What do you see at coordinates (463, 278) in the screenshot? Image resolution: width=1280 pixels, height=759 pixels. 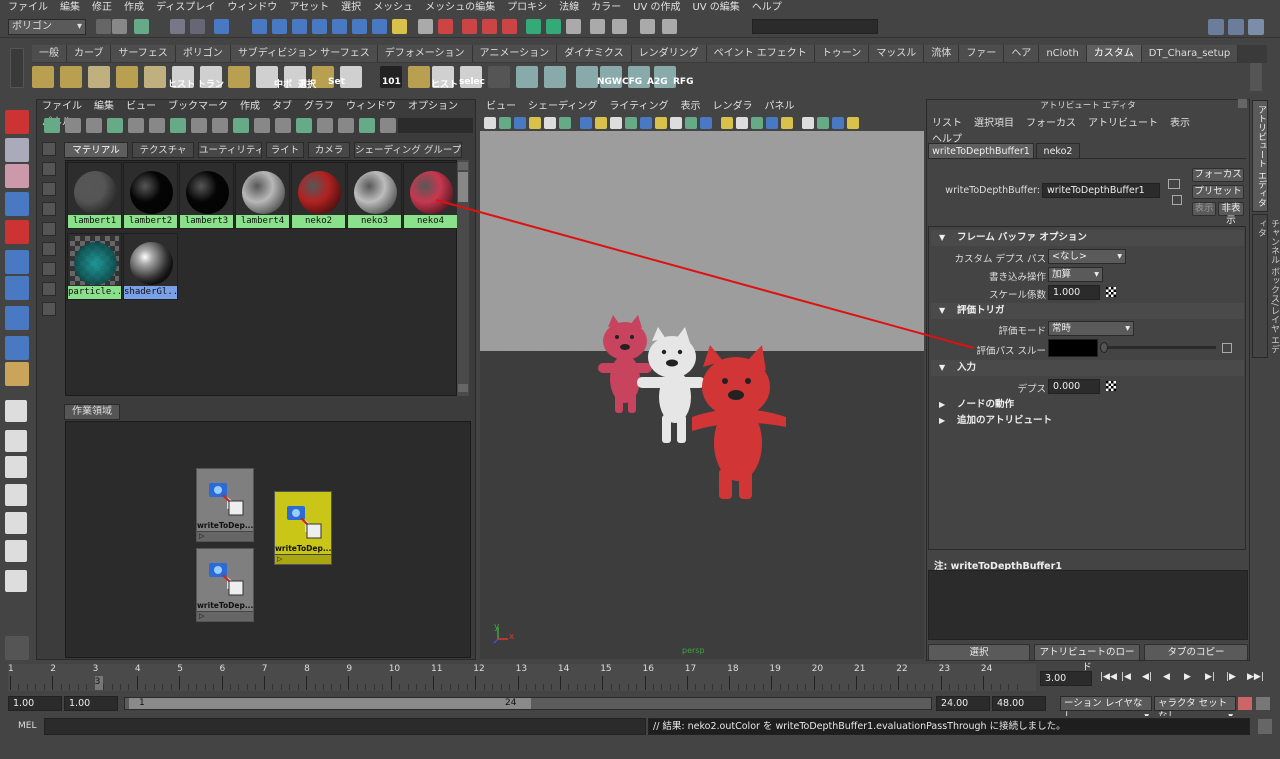 I see `material-scrollbar` at bounding box center [463, 278].